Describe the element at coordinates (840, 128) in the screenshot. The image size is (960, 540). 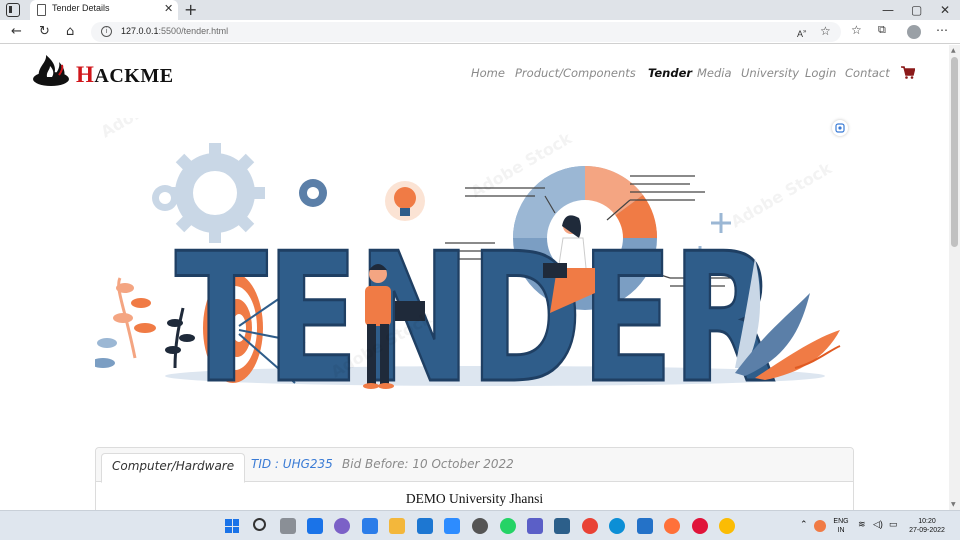
I see `visual-search-icon` at that location.